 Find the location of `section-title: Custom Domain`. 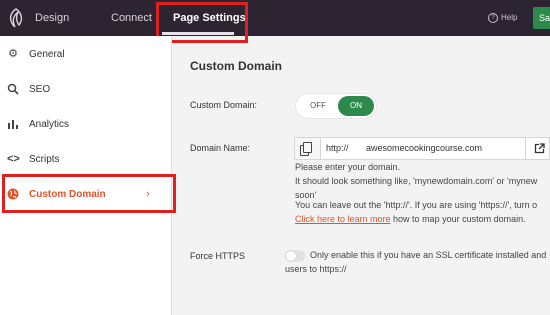

section-title: Custom Domain is located at coordinates (236, 66).